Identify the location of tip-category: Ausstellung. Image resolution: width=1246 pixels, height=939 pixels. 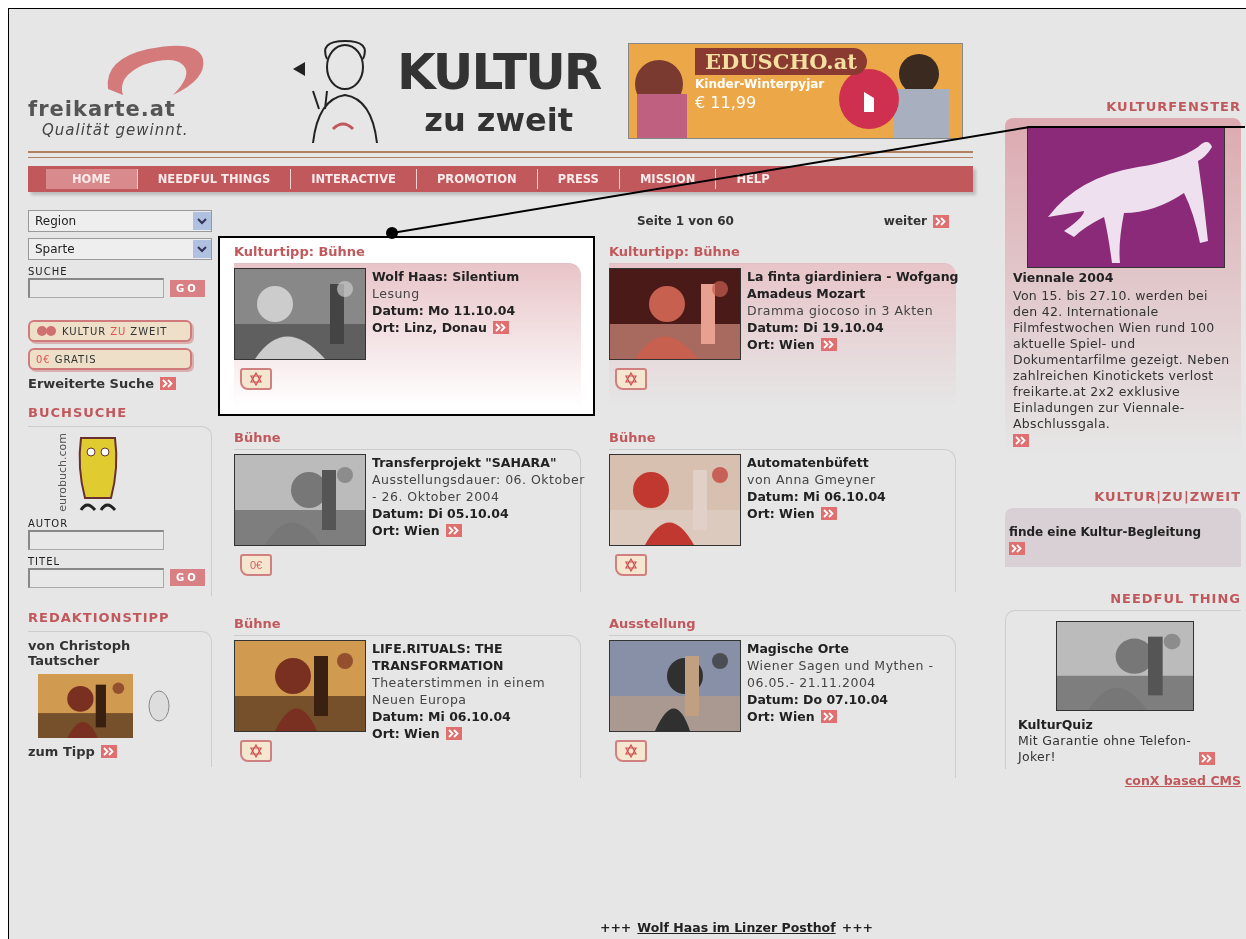
(653, 623).